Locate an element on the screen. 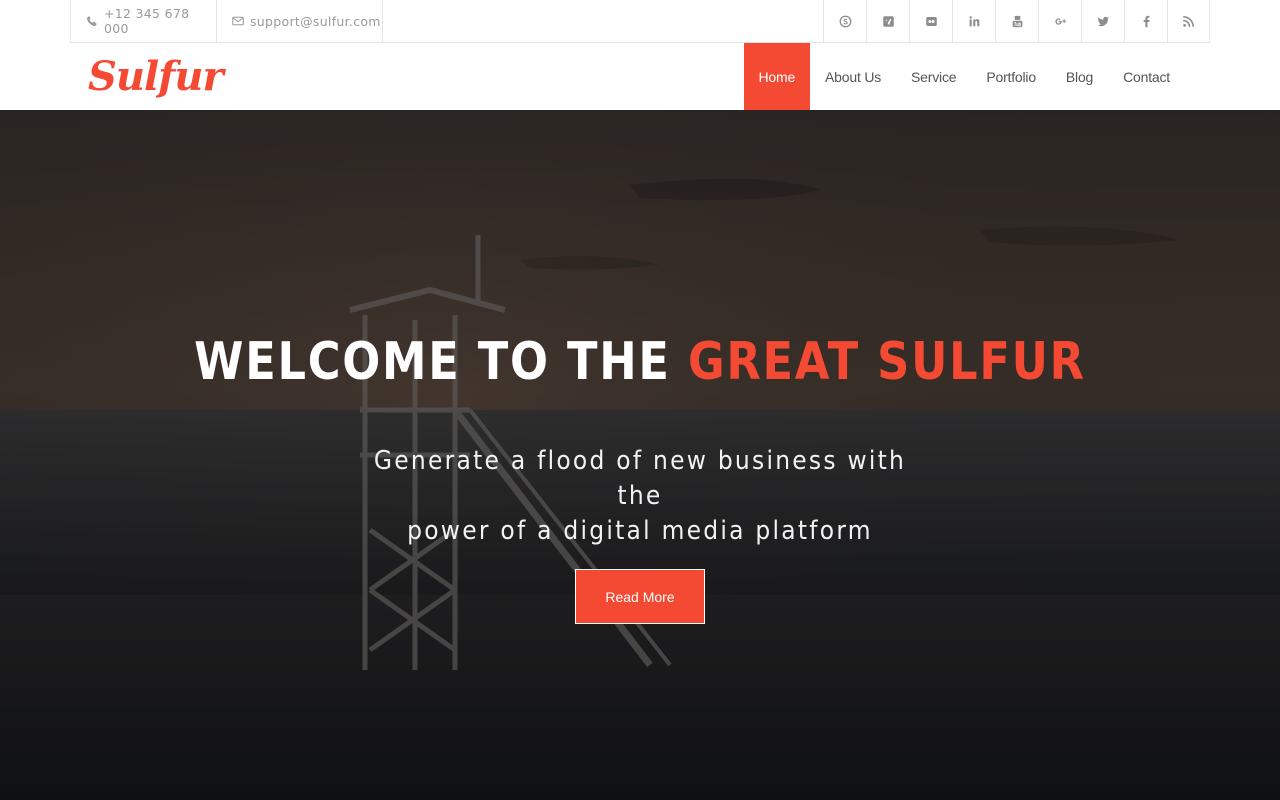 This screenshot has width=1280, height=800. vimeo-icon is located at coordinates (888, 21).